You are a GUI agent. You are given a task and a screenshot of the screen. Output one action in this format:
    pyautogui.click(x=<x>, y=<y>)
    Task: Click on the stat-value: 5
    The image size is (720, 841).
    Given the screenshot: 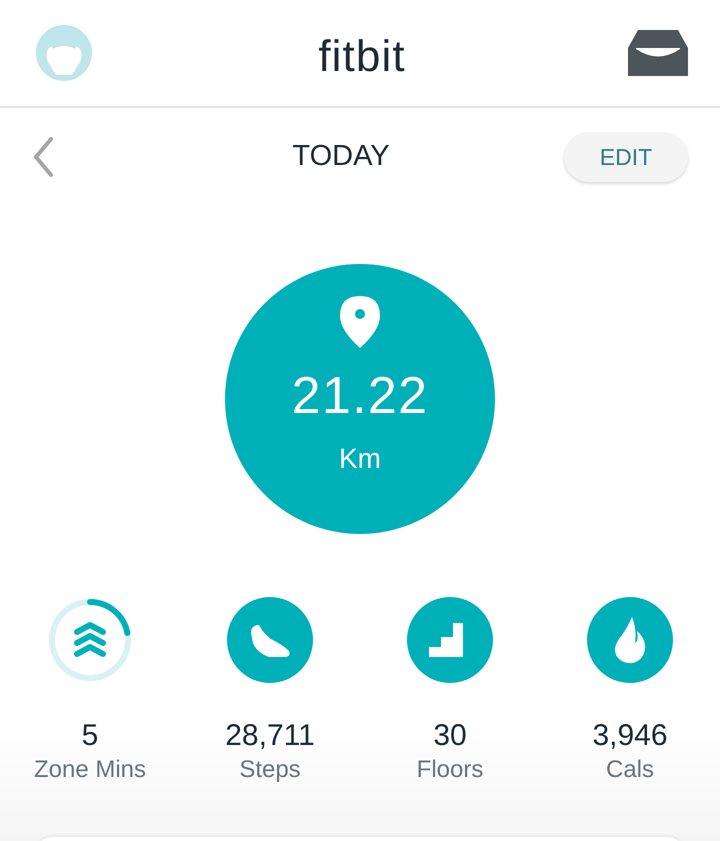 What is the action you would take?
    pyautogui.click(x=90, y=736)
    